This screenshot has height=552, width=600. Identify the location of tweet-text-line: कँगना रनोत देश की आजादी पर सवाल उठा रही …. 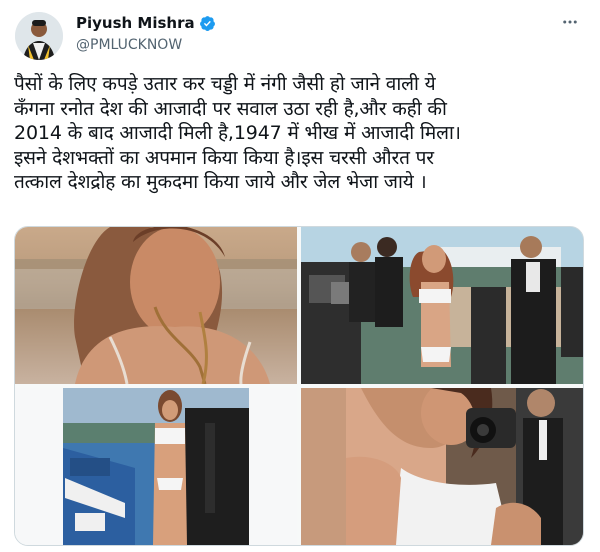
(230, 108).